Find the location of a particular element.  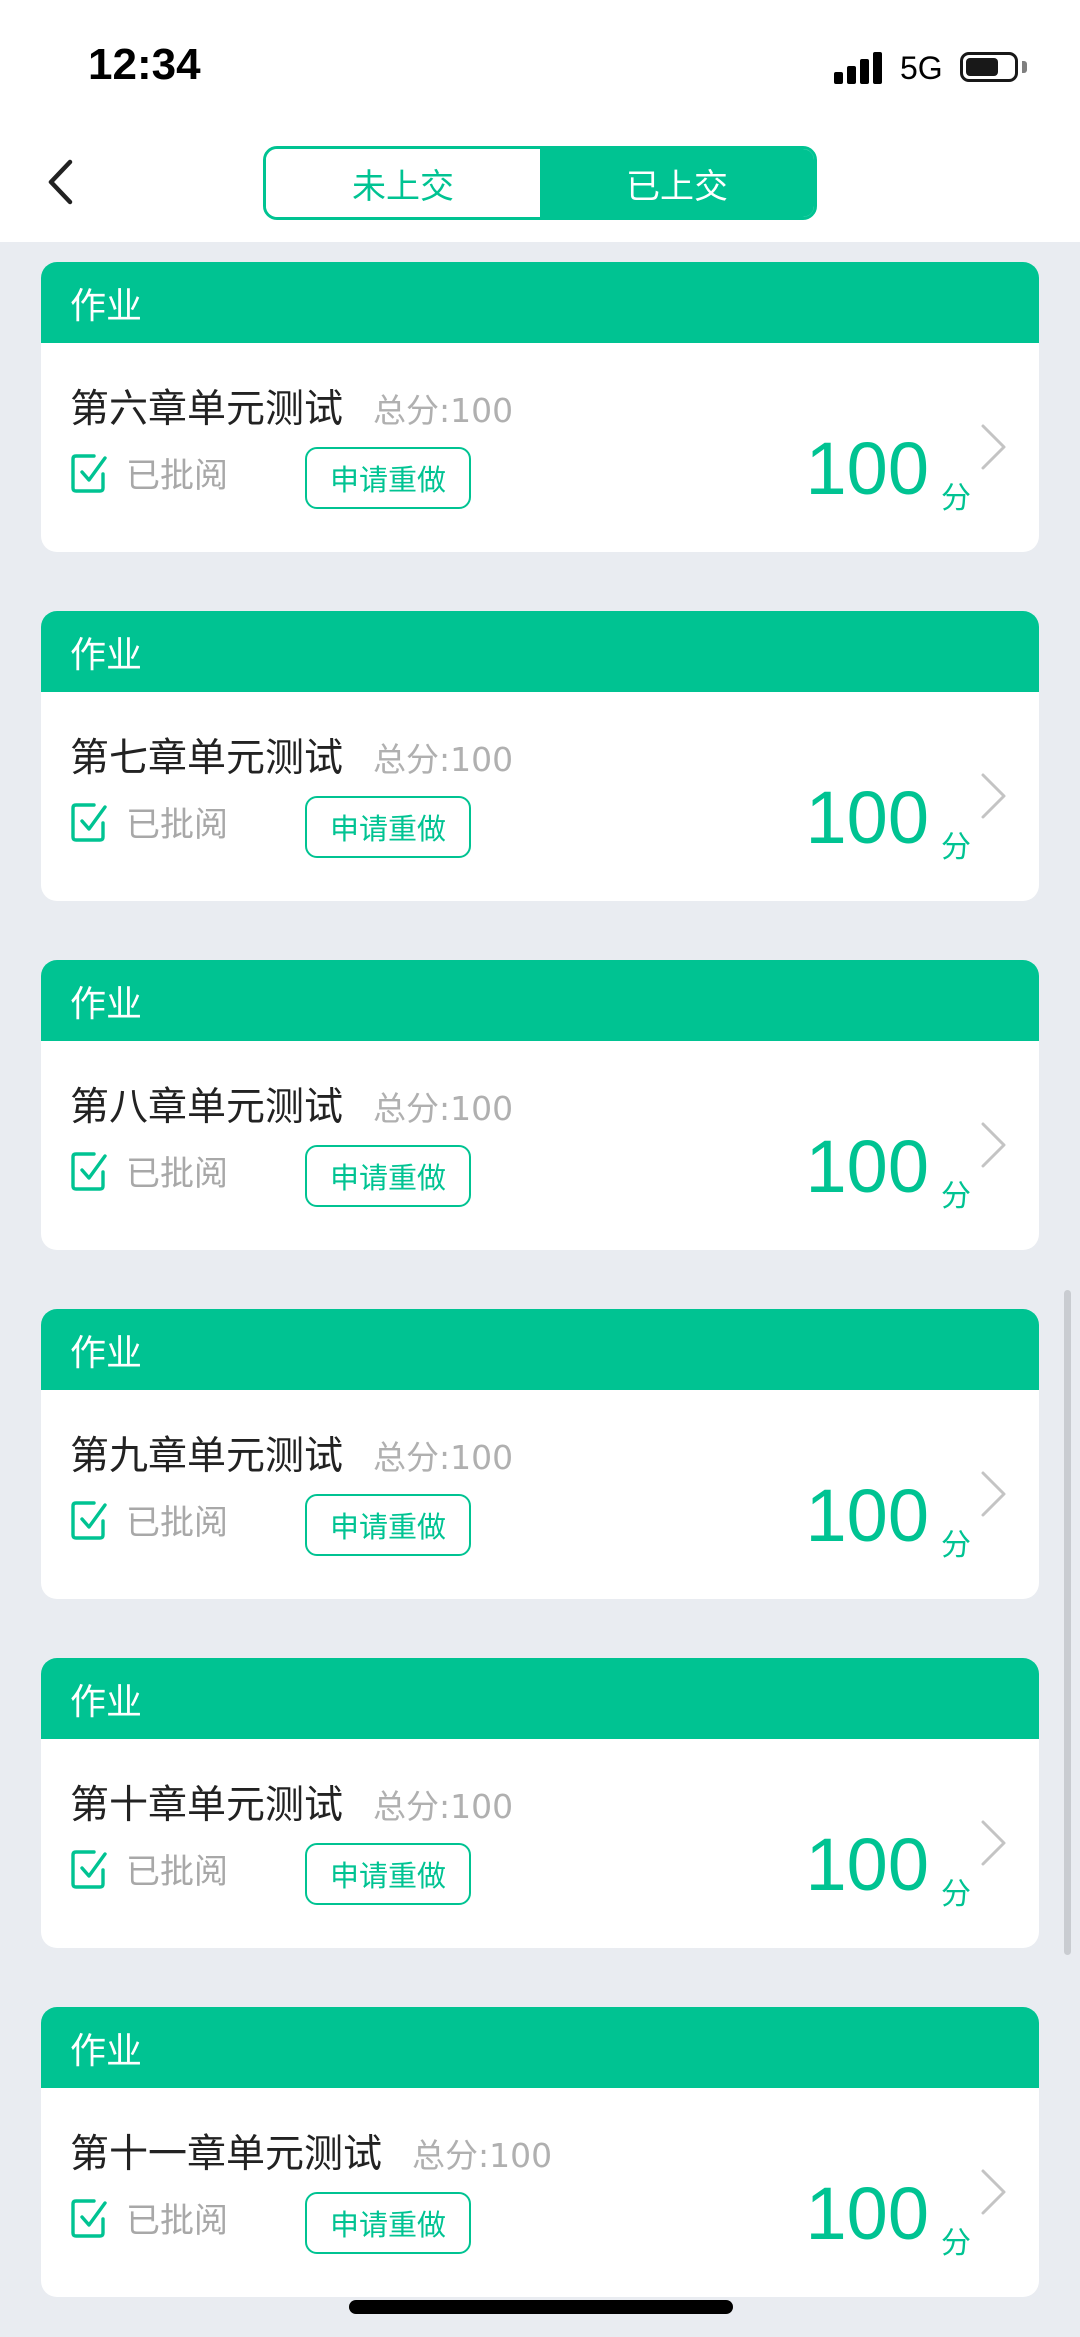

battery-tip is located at coordinates (1024, 67).